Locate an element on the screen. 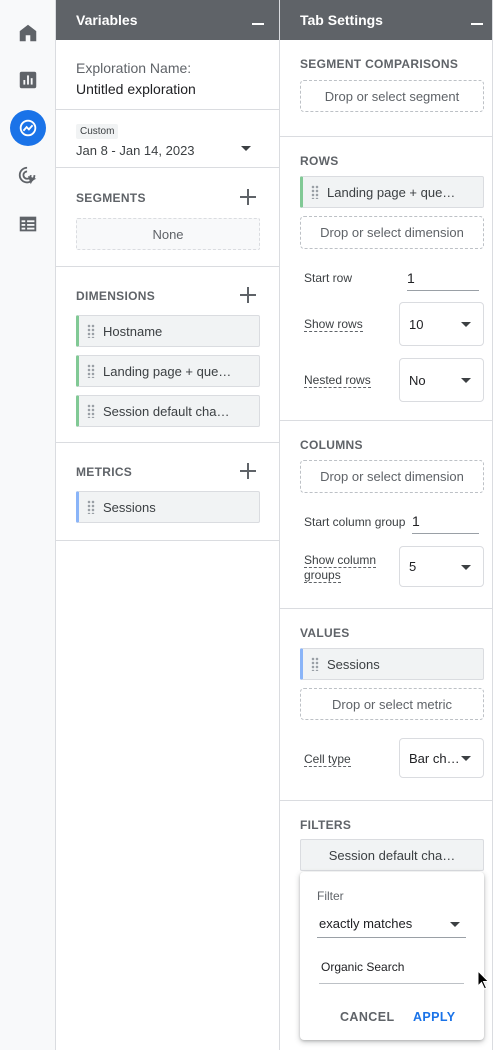  minimize-tab-settings-button is located at coordinates (477, 20).